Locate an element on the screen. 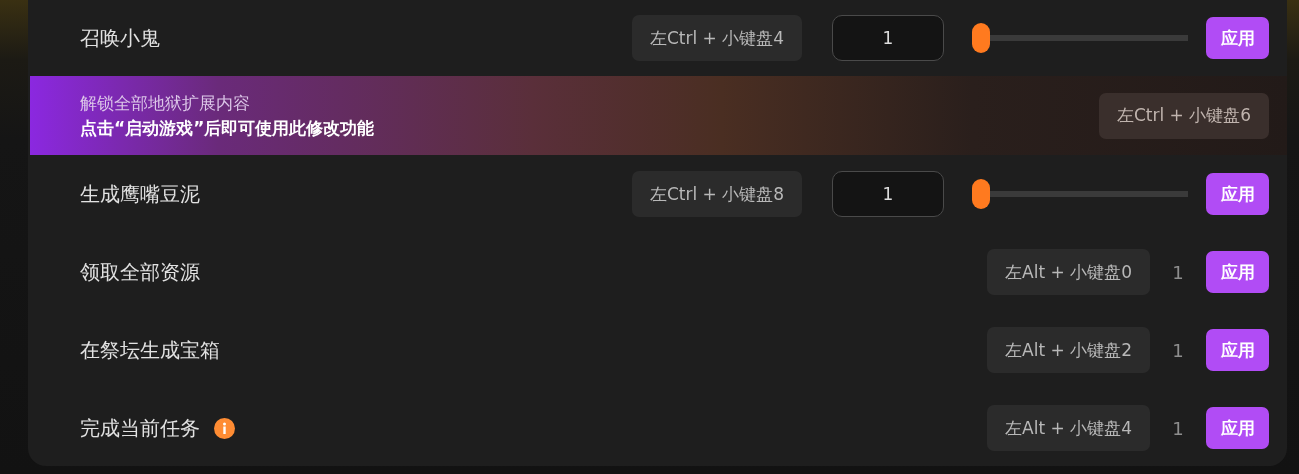 This screenshot has width=1299, height=474. banner-message: 点击“启动游戏”后即可使用此修改功能 is located at coordinates (228, 128).